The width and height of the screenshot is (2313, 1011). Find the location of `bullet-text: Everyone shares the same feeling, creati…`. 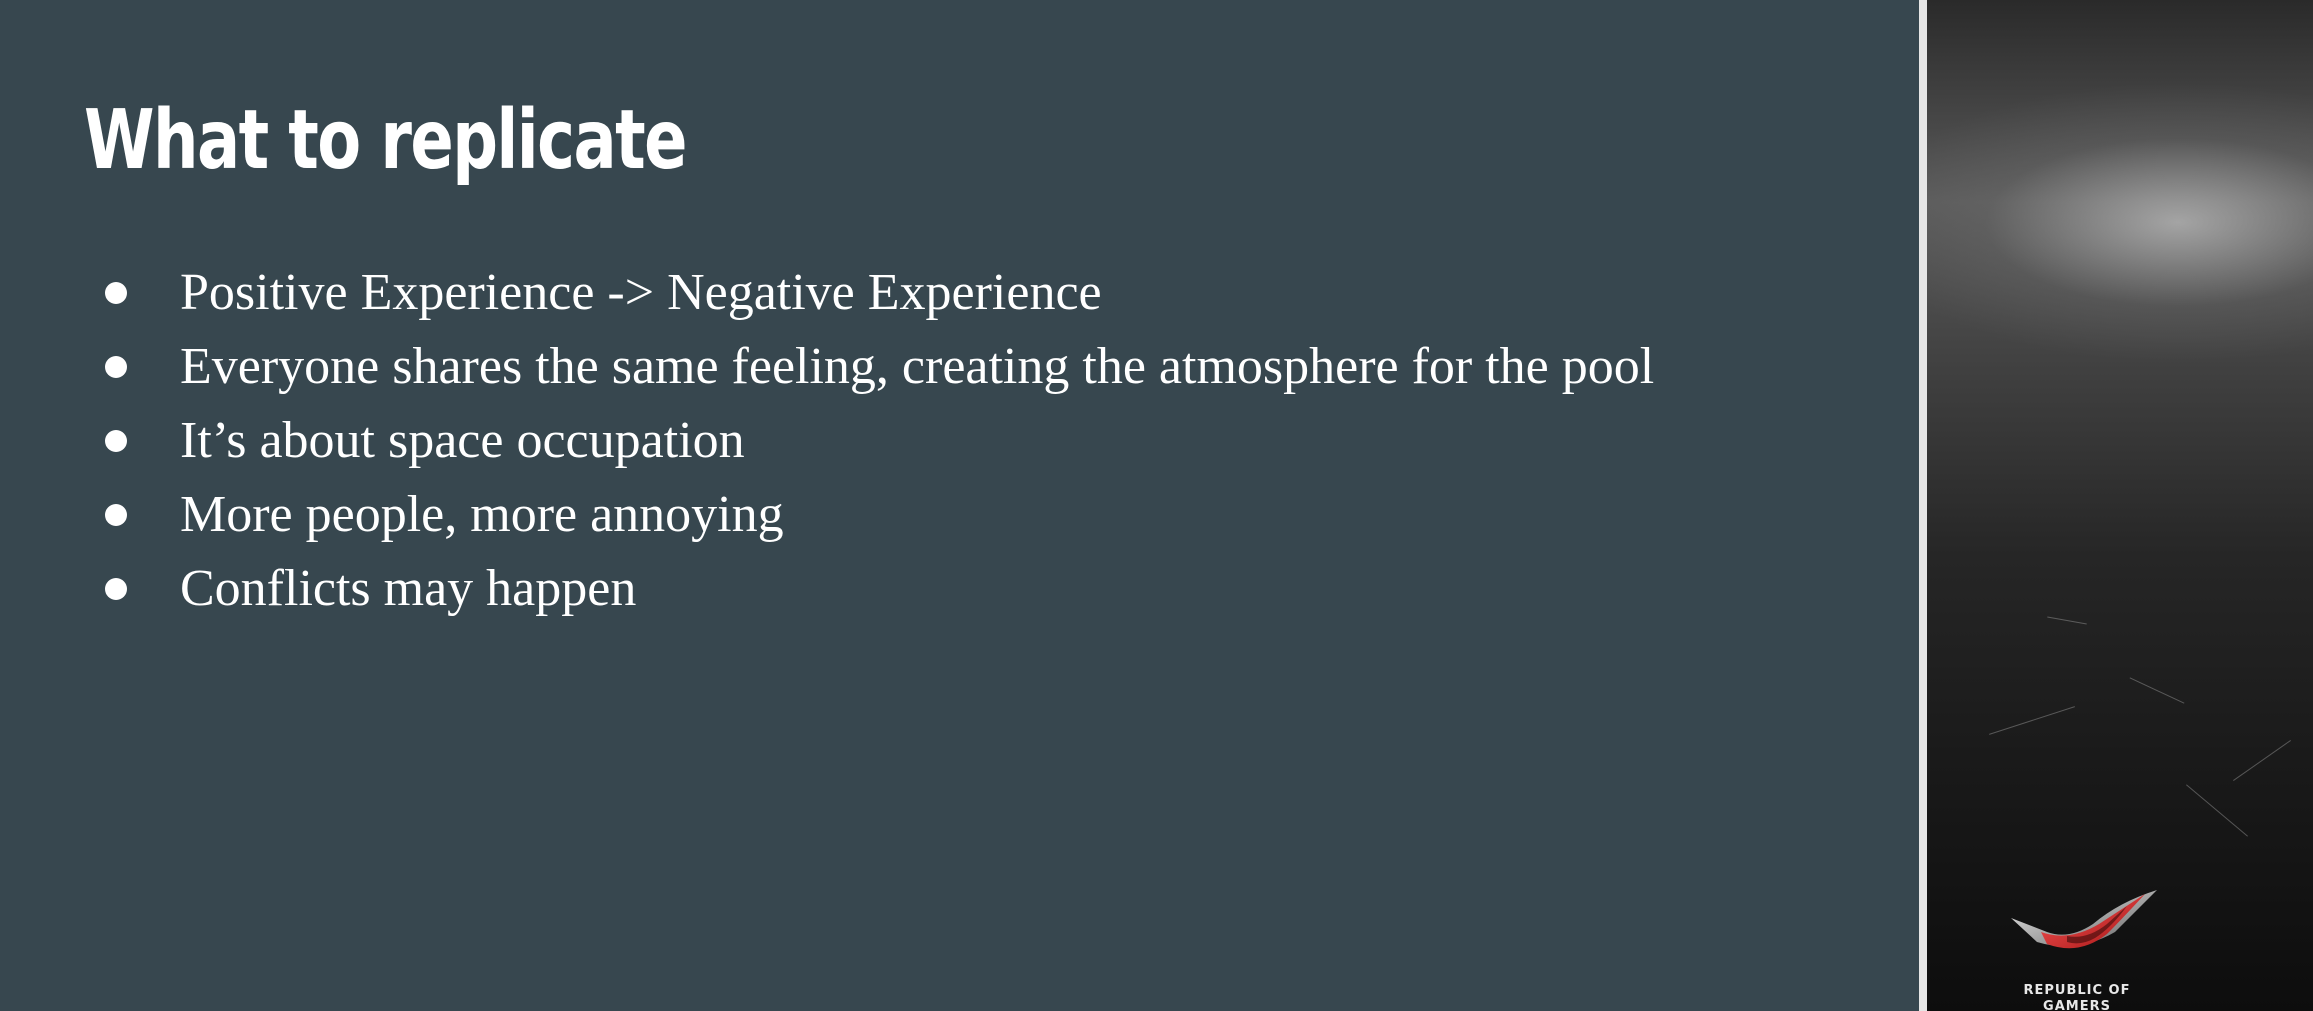

bullet-text: Everyone shares the same feeling, creati… is located at coordinates (917, 366).